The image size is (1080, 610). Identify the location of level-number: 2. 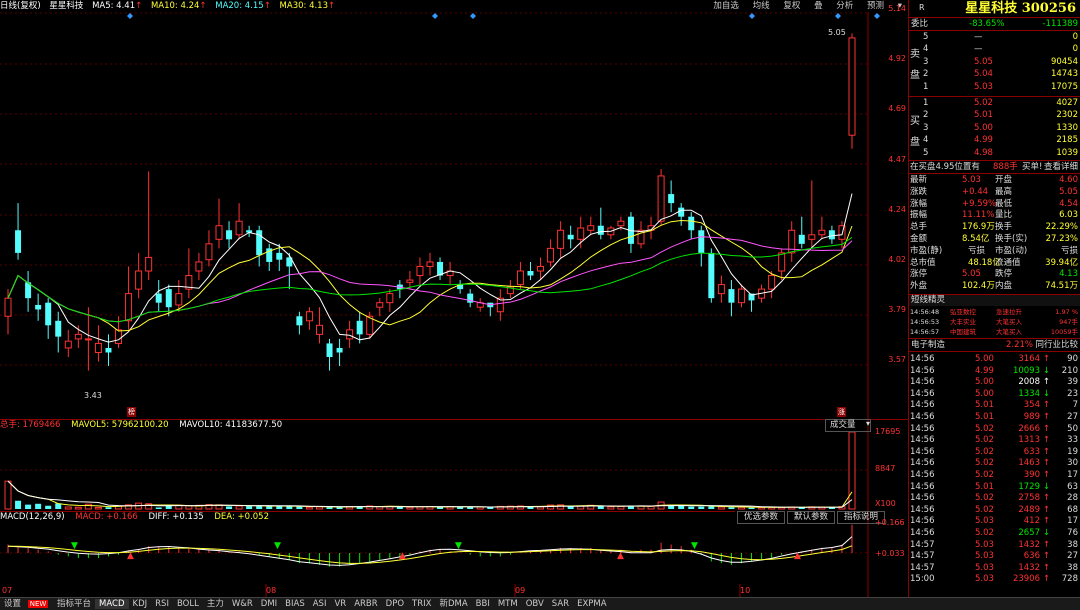
(926, 74).